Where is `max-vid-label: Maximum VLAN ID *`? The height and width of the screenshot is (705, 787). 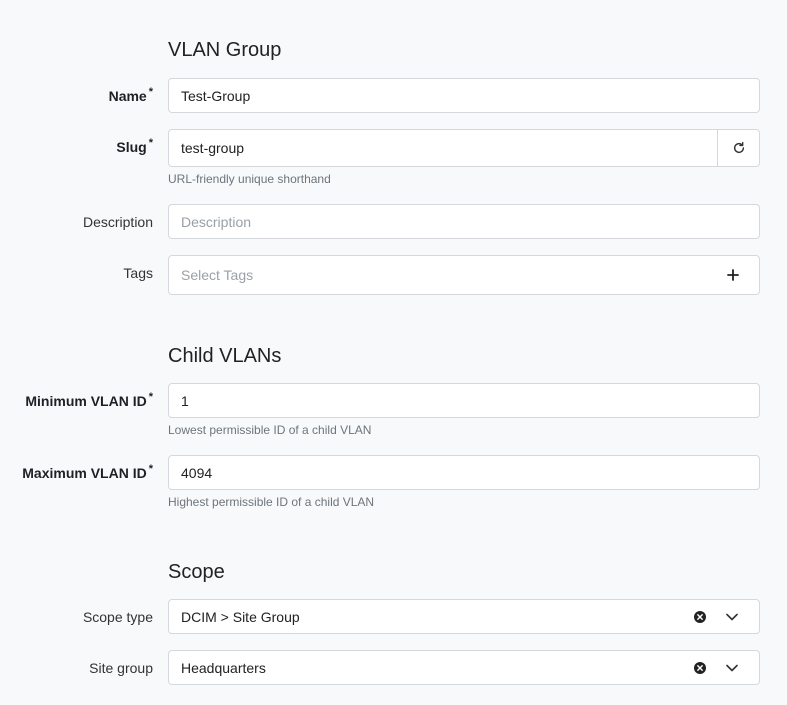 max-vid-label: Maximum VLAN ID * is located at coordinates (87, 472).